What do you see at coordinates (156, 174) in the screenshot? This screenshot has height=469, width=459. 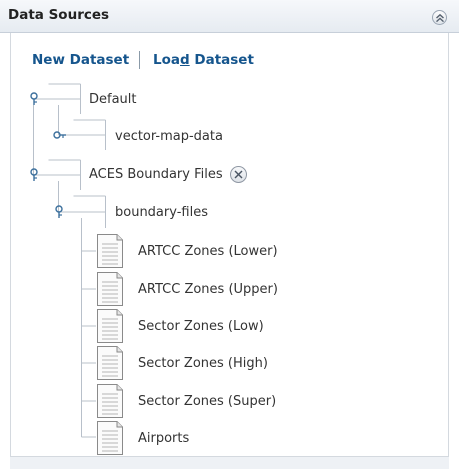 I see `tree-node-aces-boundary-files: ACES Boundary Files` at bounding box center [156, 174].